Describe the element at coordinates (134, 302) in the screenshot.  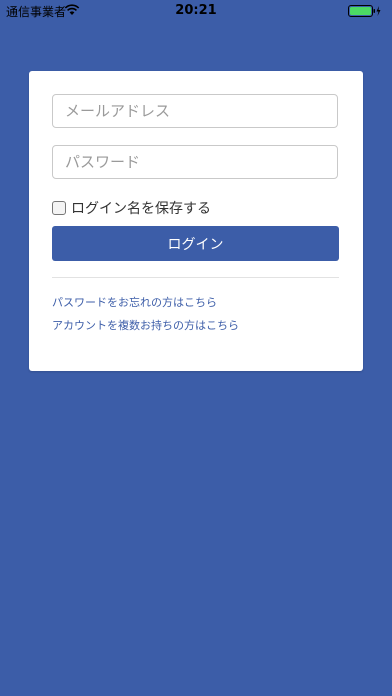
I see `forgot-password-link: パスワードをお忘れの方はこちら` at that location.